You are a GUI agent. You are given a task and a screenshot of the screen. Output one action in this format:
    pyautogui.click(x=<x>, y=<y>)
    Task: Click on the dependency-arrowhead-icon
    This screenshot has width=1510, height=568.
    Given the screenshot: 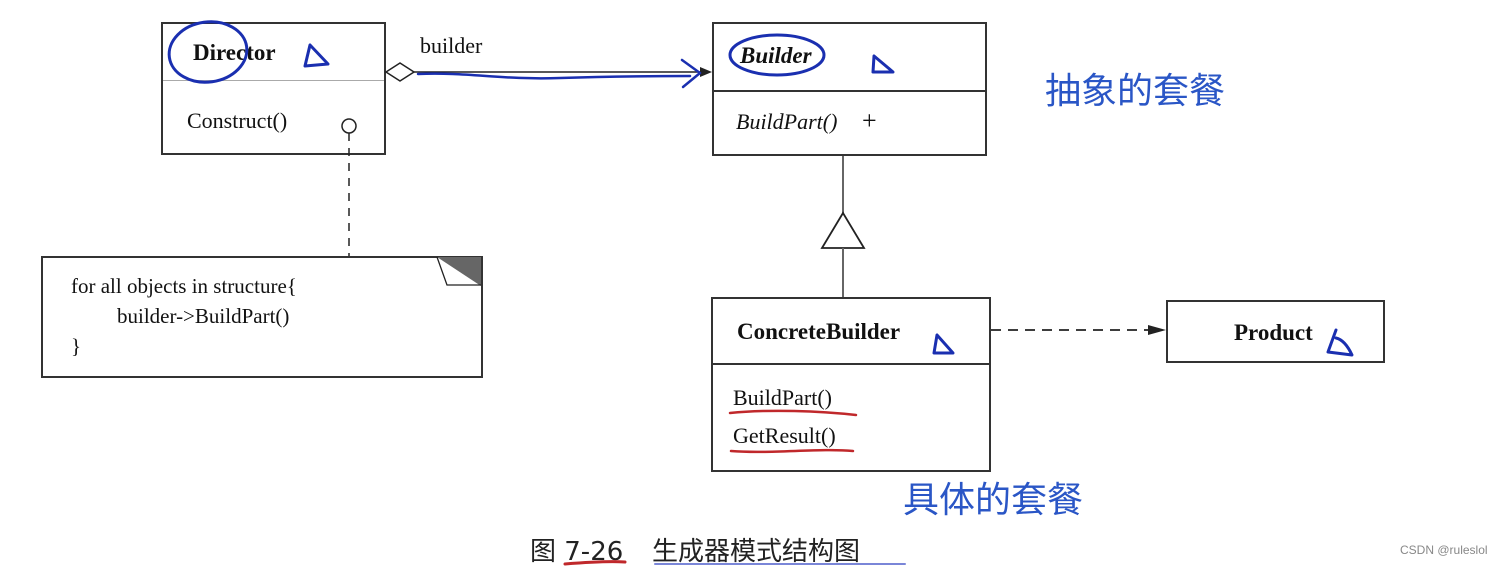 What is the action you would take?
    pyautogui.click(x=1157, y=330)
    